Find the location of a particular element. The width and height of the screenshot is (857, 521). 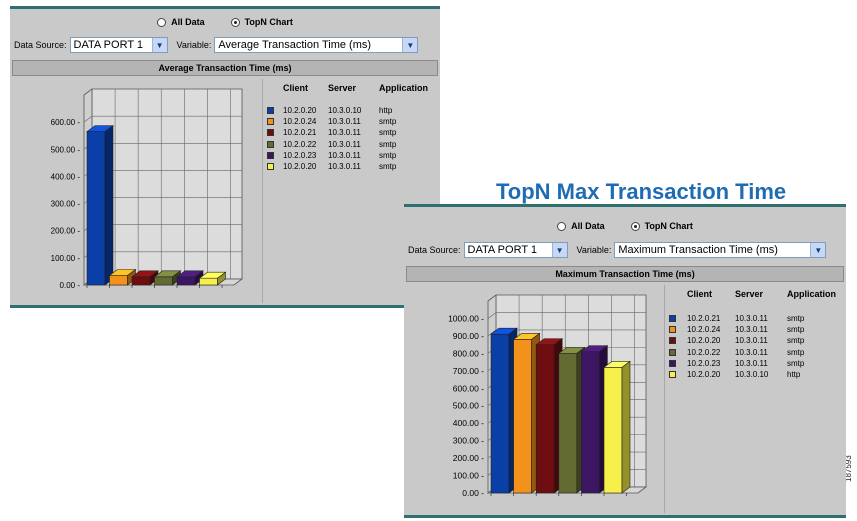

legend-row: 10.2.0.20 10.3.0.10 http is located at coordinates (329, 110).